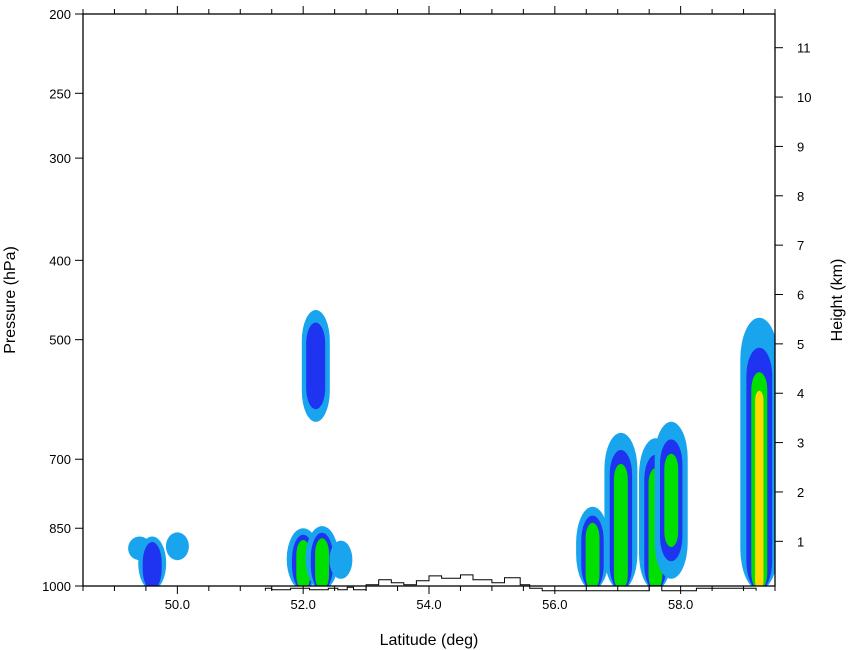 The width and height of the screenshot is (850, 650). What do you see at coordinates (837, 300) in the screenshot?
I see `height-axis-title: Height (km)` at bounding box center [837, 300].